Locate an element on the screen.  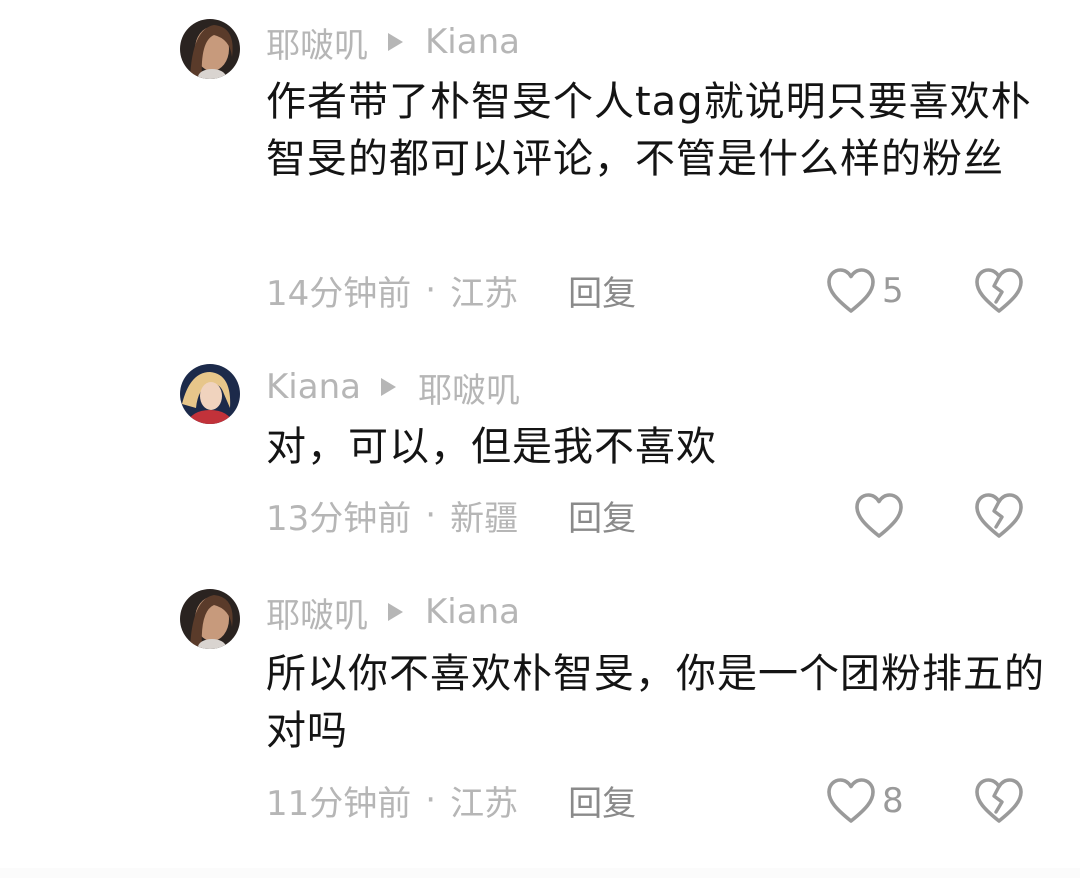
author-name: Kiana is located at coordinates (313, 387).